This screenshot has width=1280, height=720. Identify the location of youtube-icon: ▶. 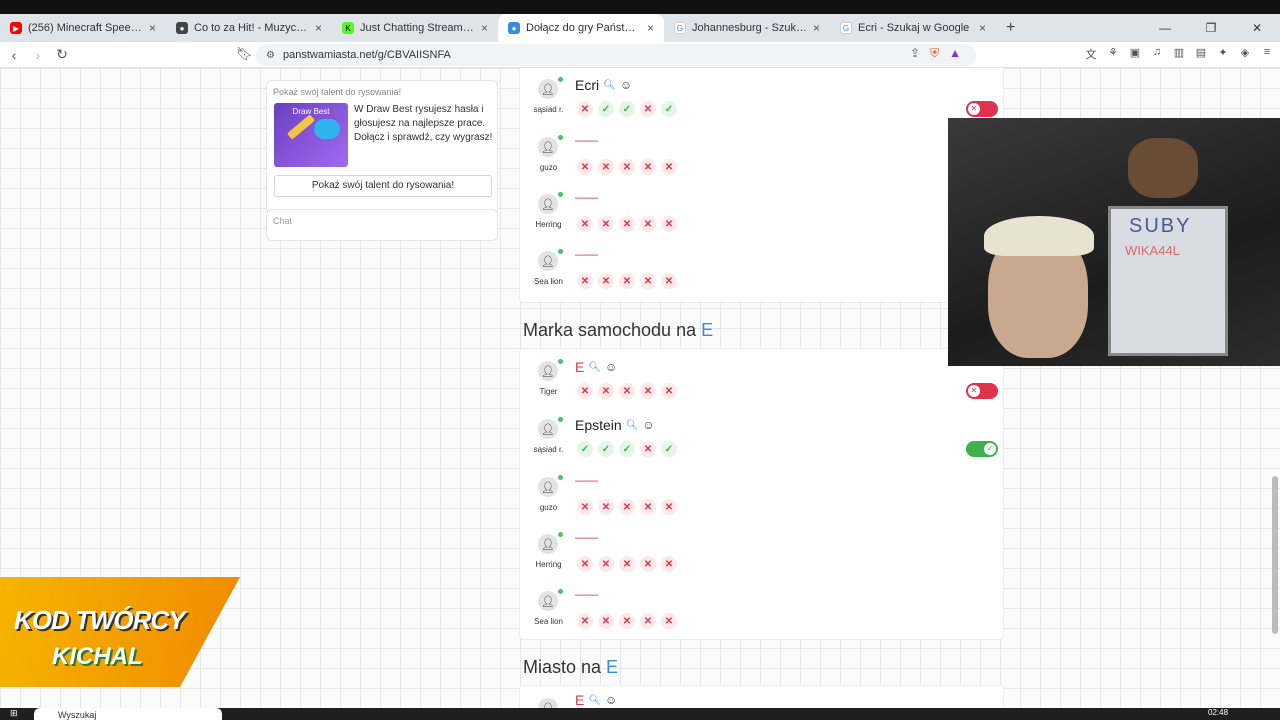
(16, 28).